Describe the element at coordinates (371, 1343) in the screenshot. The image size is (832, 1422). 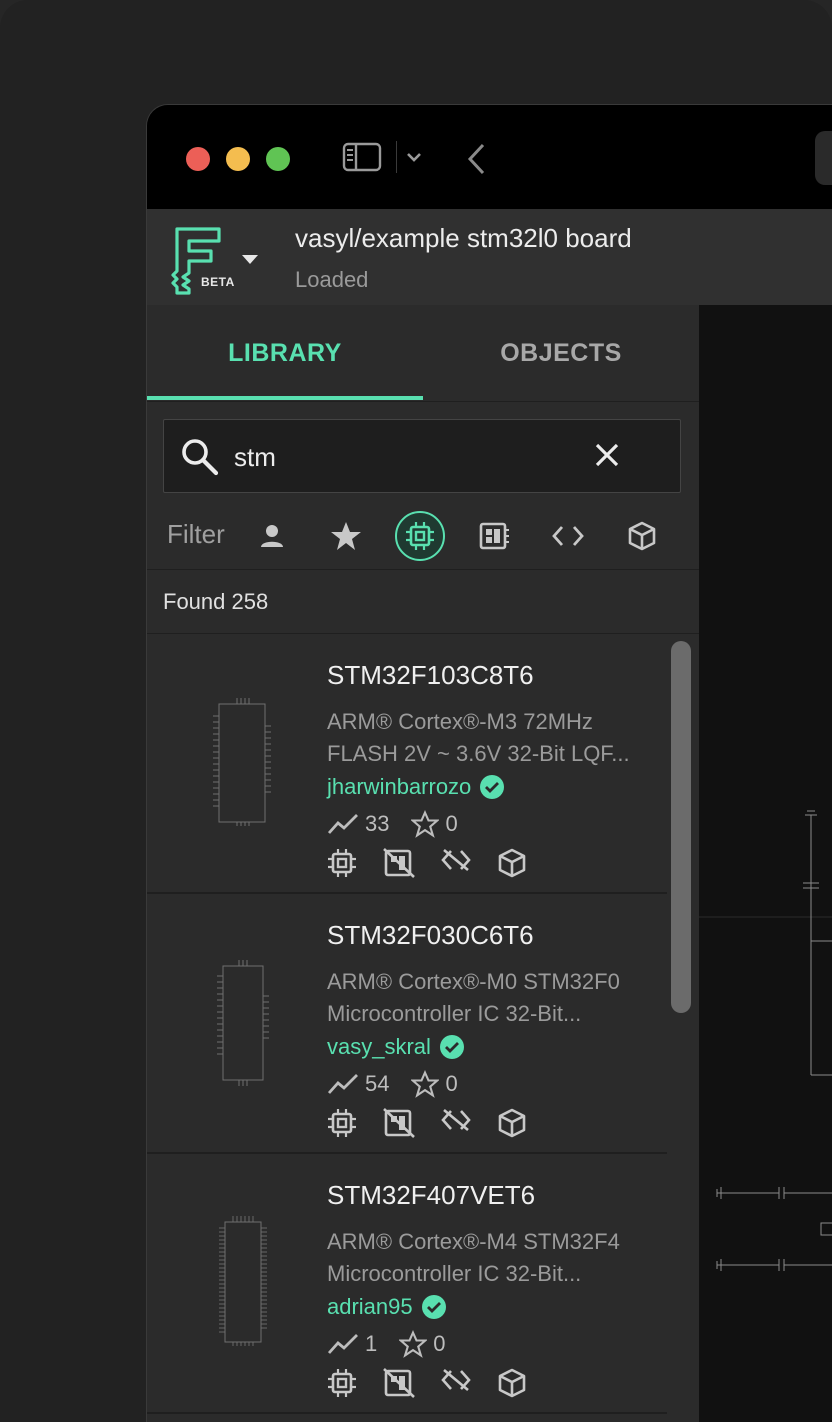
I see `fork-count: 1` at that location.